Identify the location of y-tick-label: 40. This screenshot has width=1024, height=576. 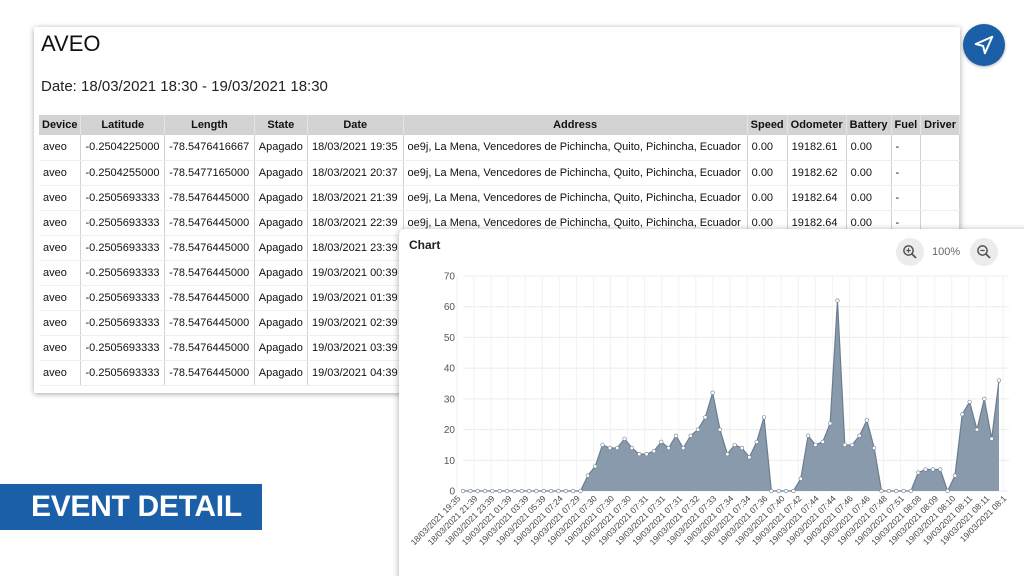
(450, 369).